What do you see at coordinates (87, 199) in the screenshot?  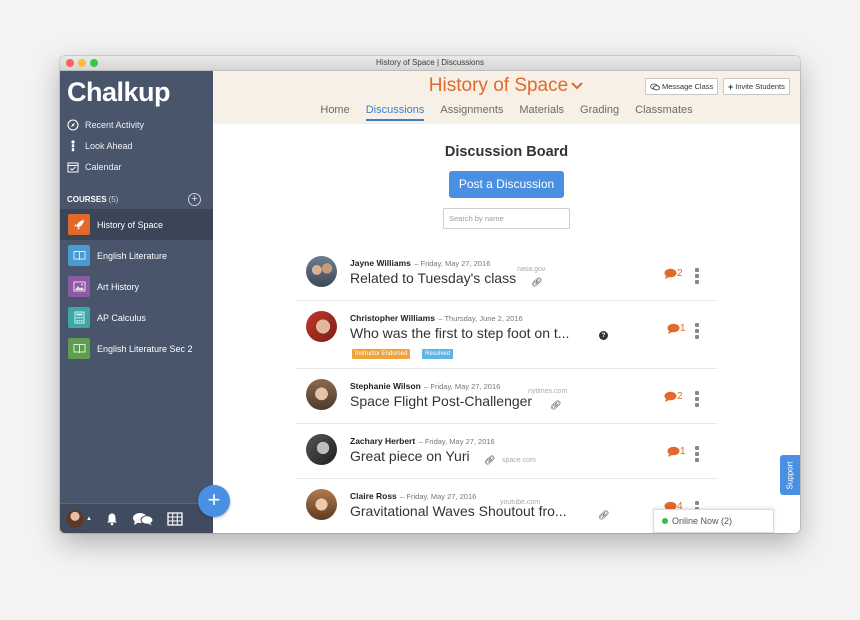 I see `courses-label: COURSES` at bounding box center [87, 199].